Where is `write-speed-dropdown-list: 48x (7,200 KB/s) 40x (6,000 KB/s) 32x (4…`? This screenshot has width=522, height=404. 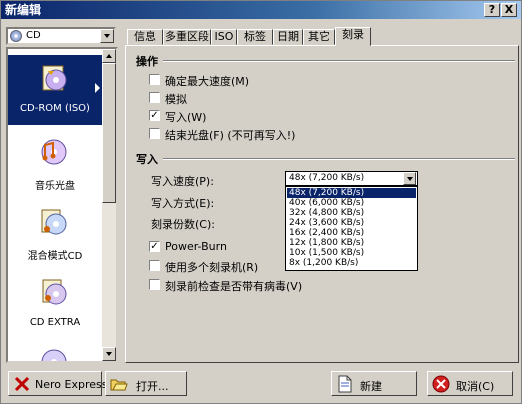
write-speed-dropdown-list: 48x (7,200 KB/s) 40x (6,000 KB/s) 32x (4… is located at coordinates (351, 228).